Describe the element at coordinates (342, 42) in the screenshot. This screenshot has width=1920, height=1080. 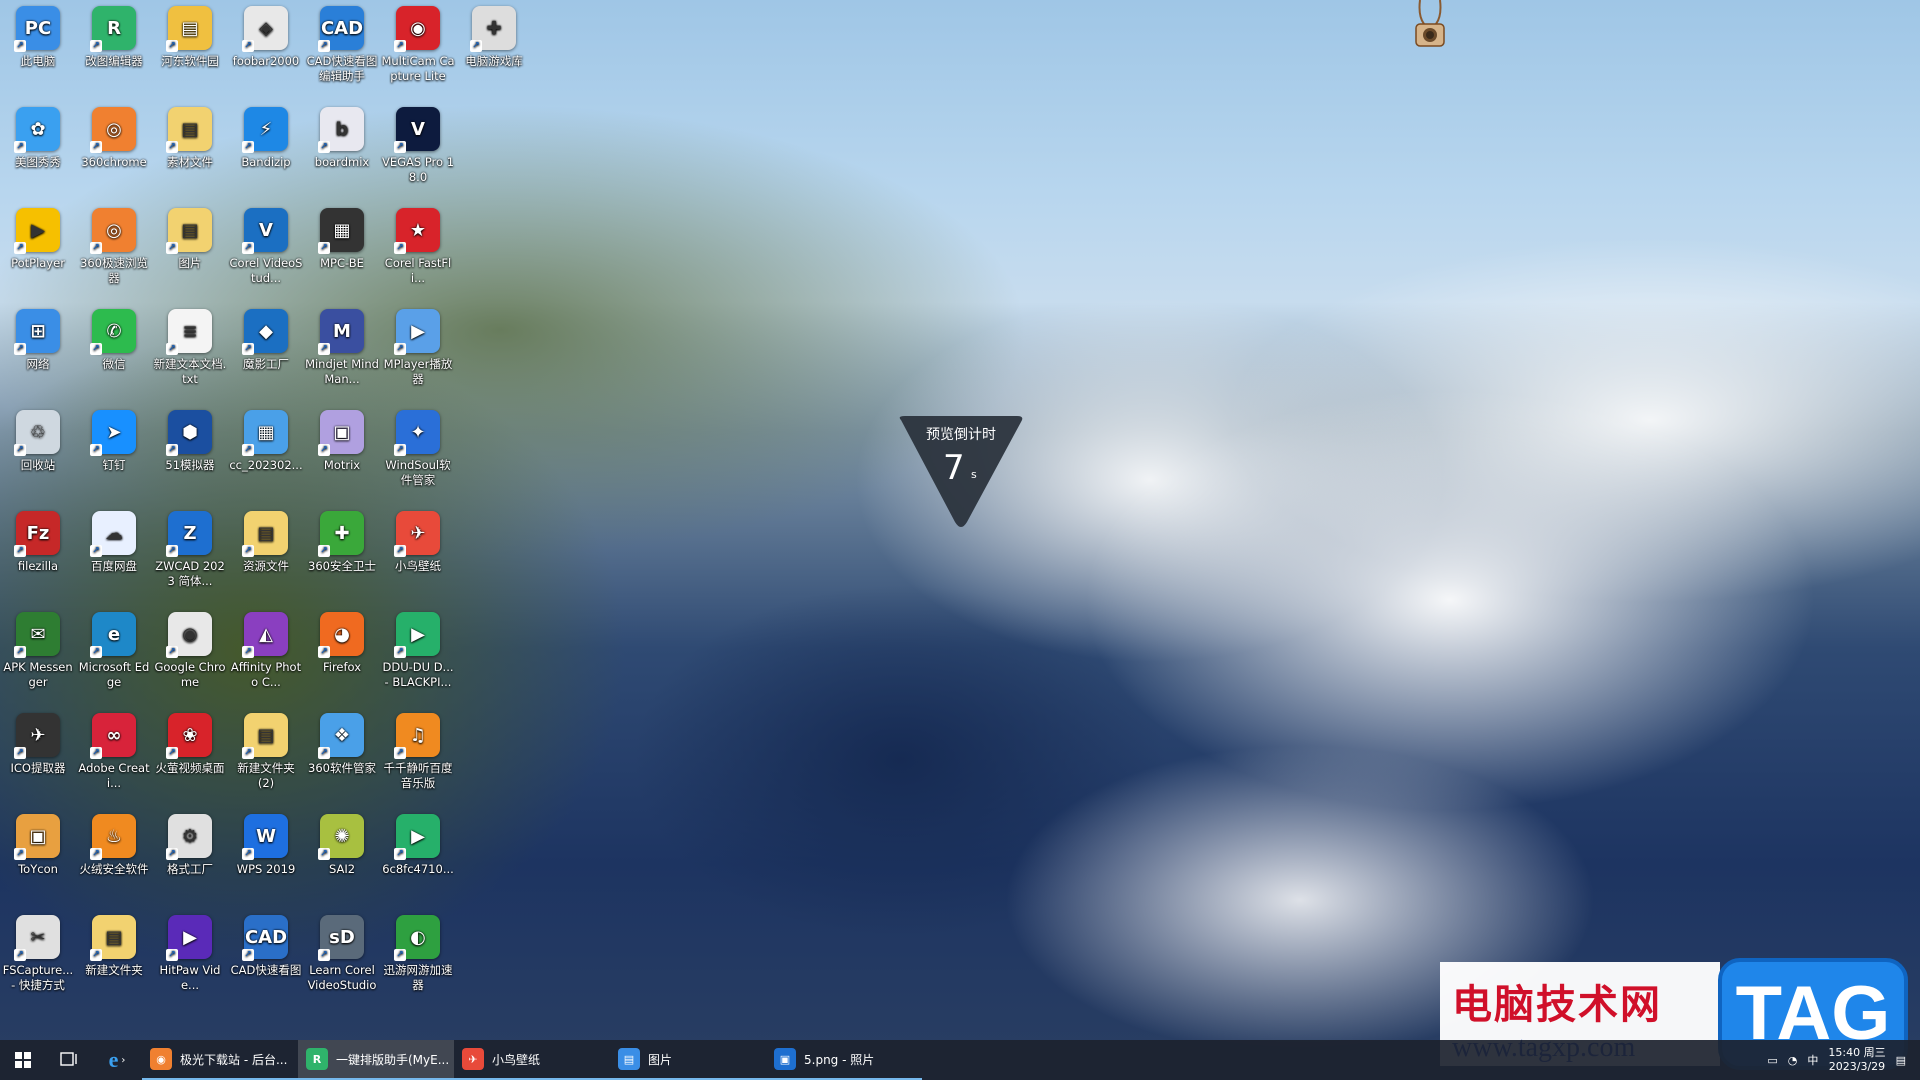
I see `desktop-icon: CAD ↗ CAD快速看图 编辑助手` at that location.